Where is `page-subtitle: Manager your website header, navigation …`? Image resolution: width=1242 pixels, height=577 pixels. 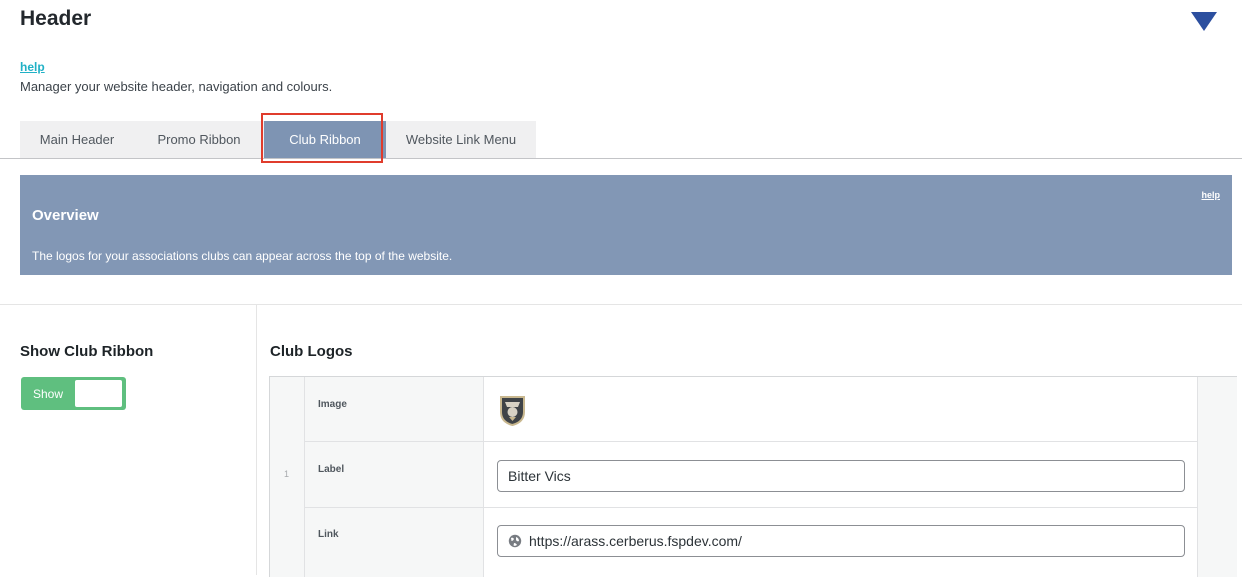 page-subtitle: Manager your website header, navigation … is located at coordinates (176, 86).